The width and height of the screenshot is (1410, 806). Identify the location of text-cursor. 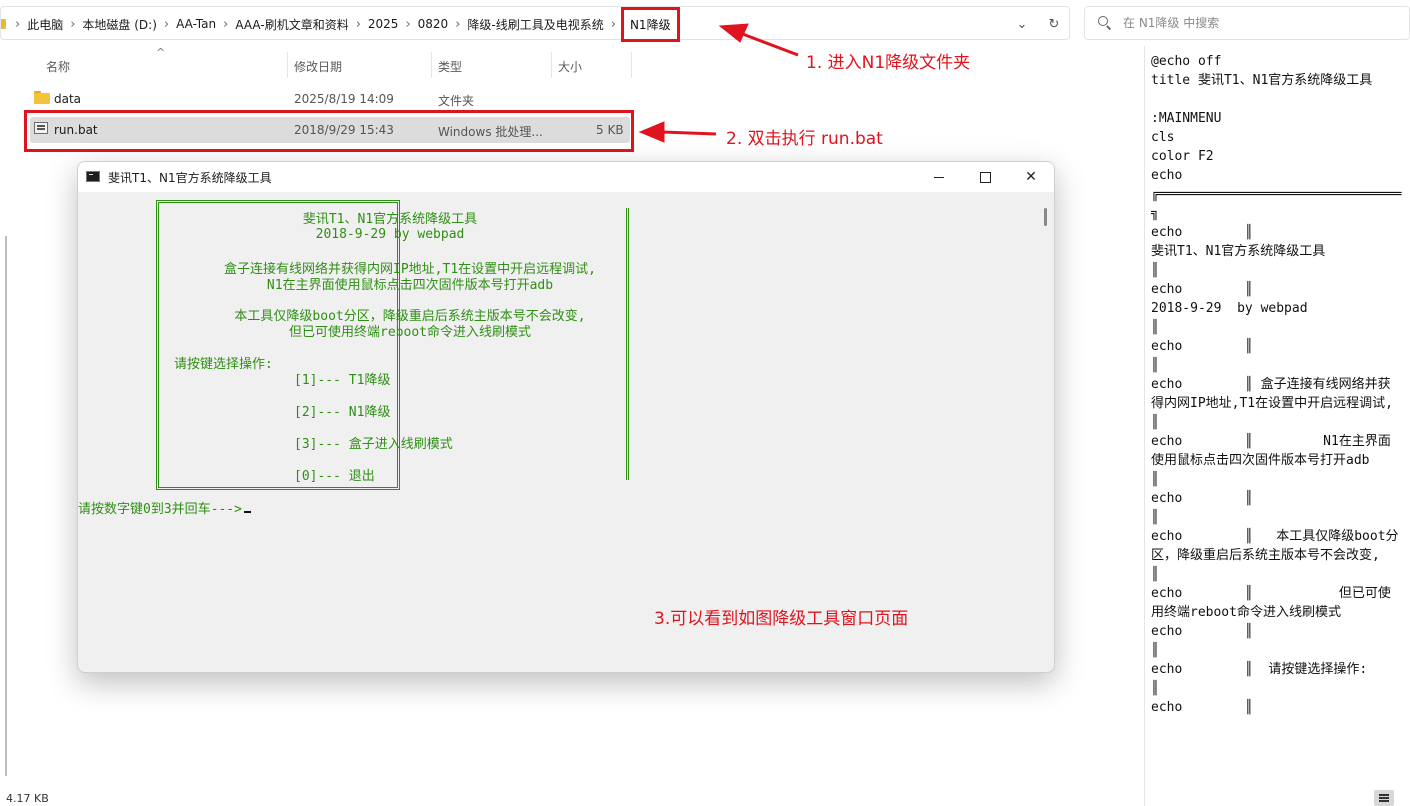
(247, 512).